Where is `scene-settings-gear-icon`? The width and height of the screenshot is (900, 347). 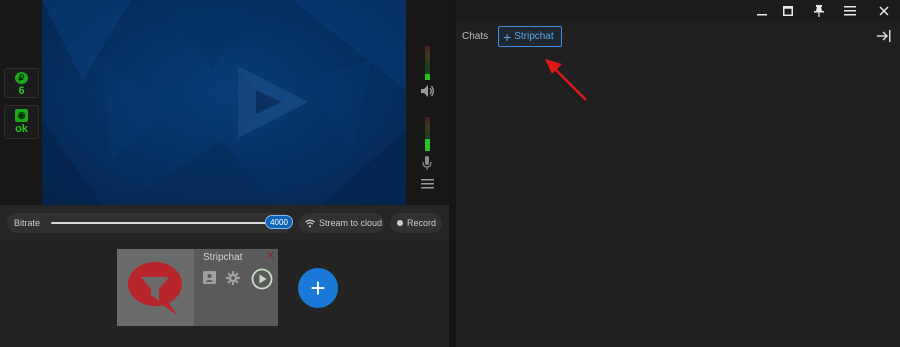 scene-settings-gear-icon is located at coordinates (233, 278).